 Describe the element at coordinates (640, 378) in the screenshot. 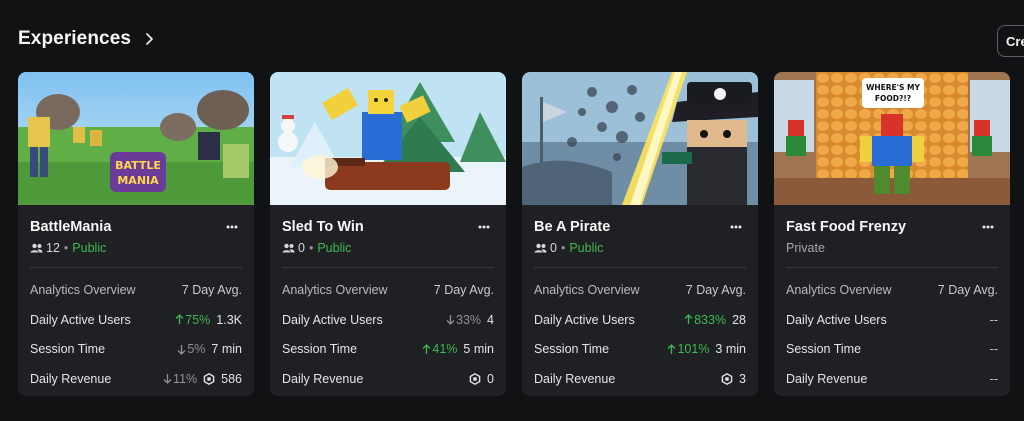

I see `stat-row-daily-revenue: Daily Revenue 3` at that location.